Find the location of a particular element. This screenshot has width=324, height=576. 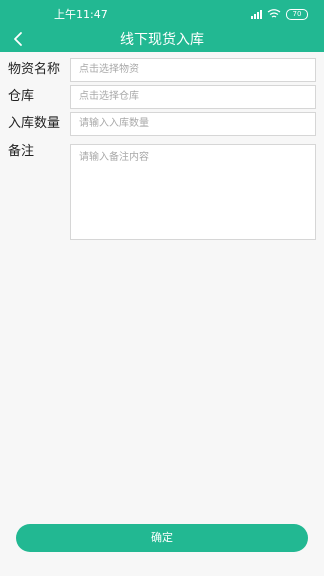

page-title: 线下现货入库 is located at coordinates (162, 40).